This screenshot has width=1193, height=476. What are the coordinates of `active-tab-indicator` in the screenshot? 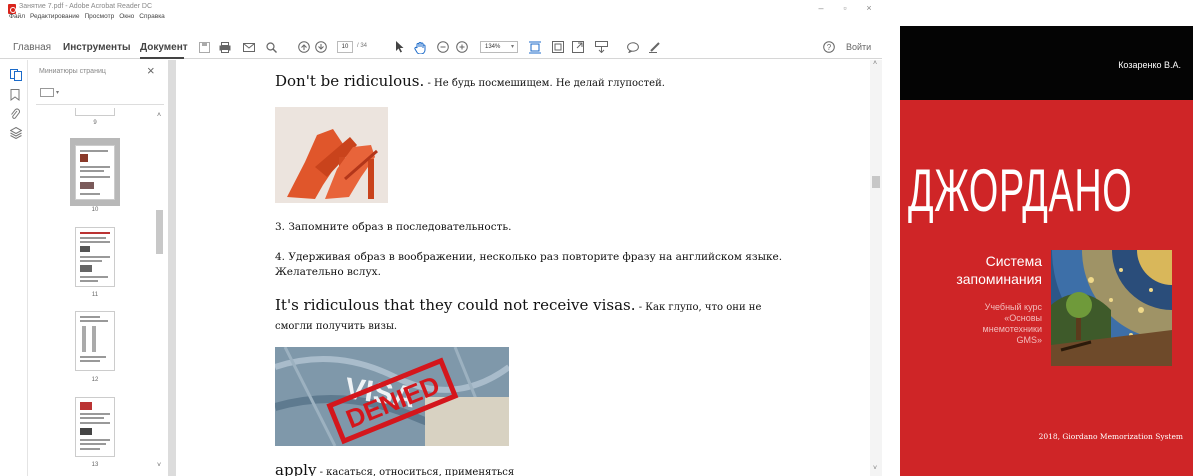 It's located at (162, 58).